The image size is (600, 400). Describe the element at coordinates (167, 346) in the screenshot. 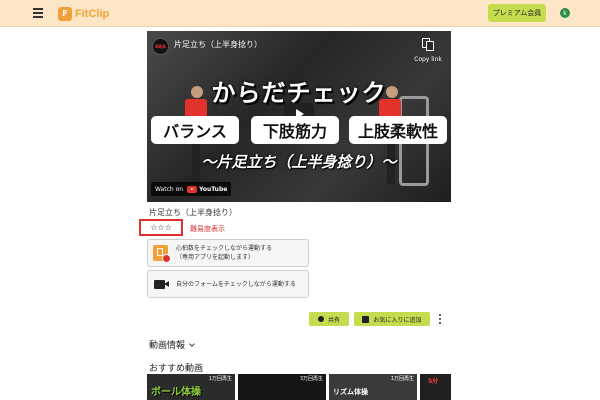

I see `video-info-label: 動画情報` at that location.